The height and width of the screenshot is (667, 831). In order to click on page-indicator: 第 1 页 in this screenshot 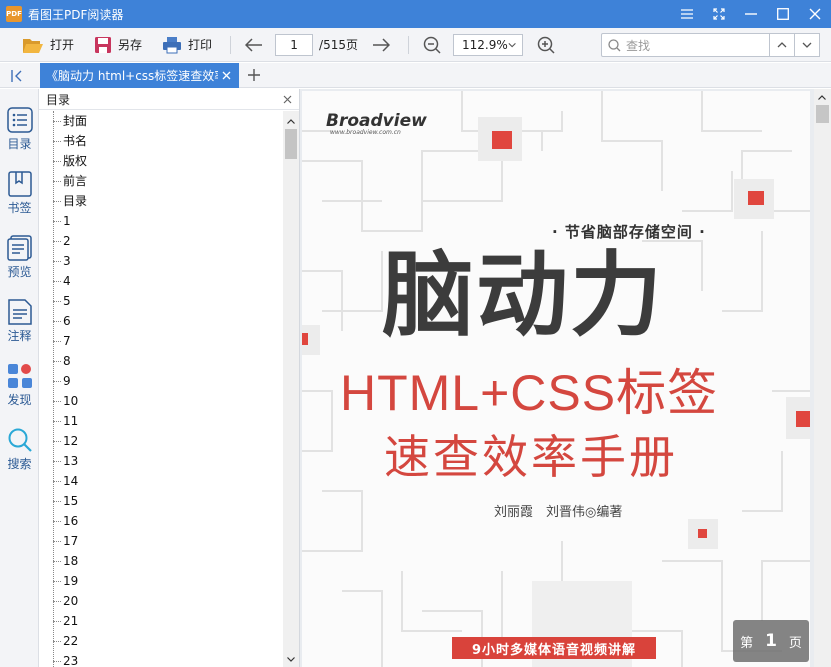, I will do `click(771, 641)`.